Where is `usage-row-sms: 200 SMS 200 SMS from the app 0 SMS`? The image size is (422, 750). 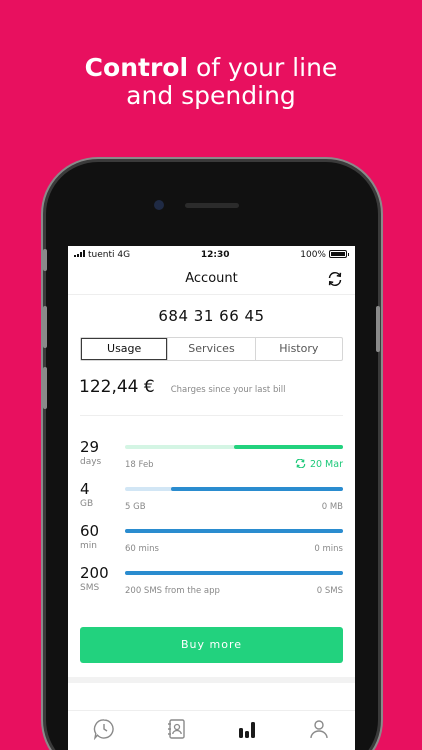
usage-row-sms: 200 SMS 200 SMS from the app 0 SMS is located at coordinates (211, 581).